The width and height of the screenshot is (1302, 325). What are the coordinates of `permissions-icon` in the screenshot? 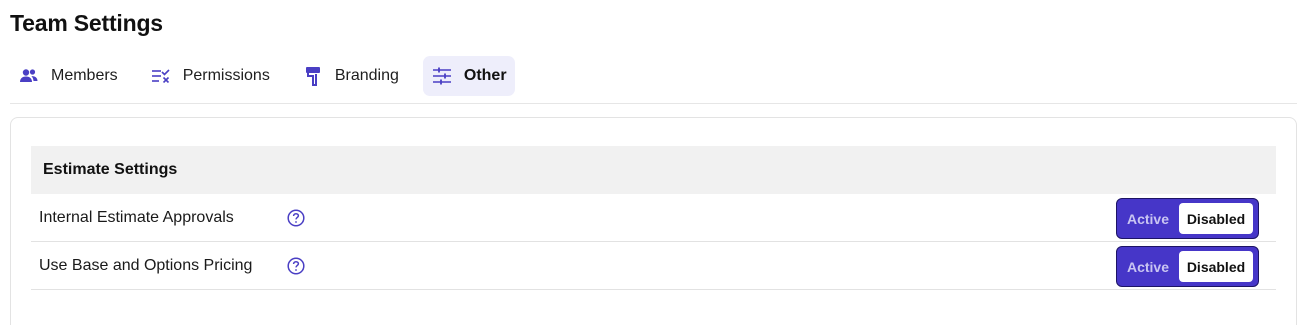 It's located at (161, 76).